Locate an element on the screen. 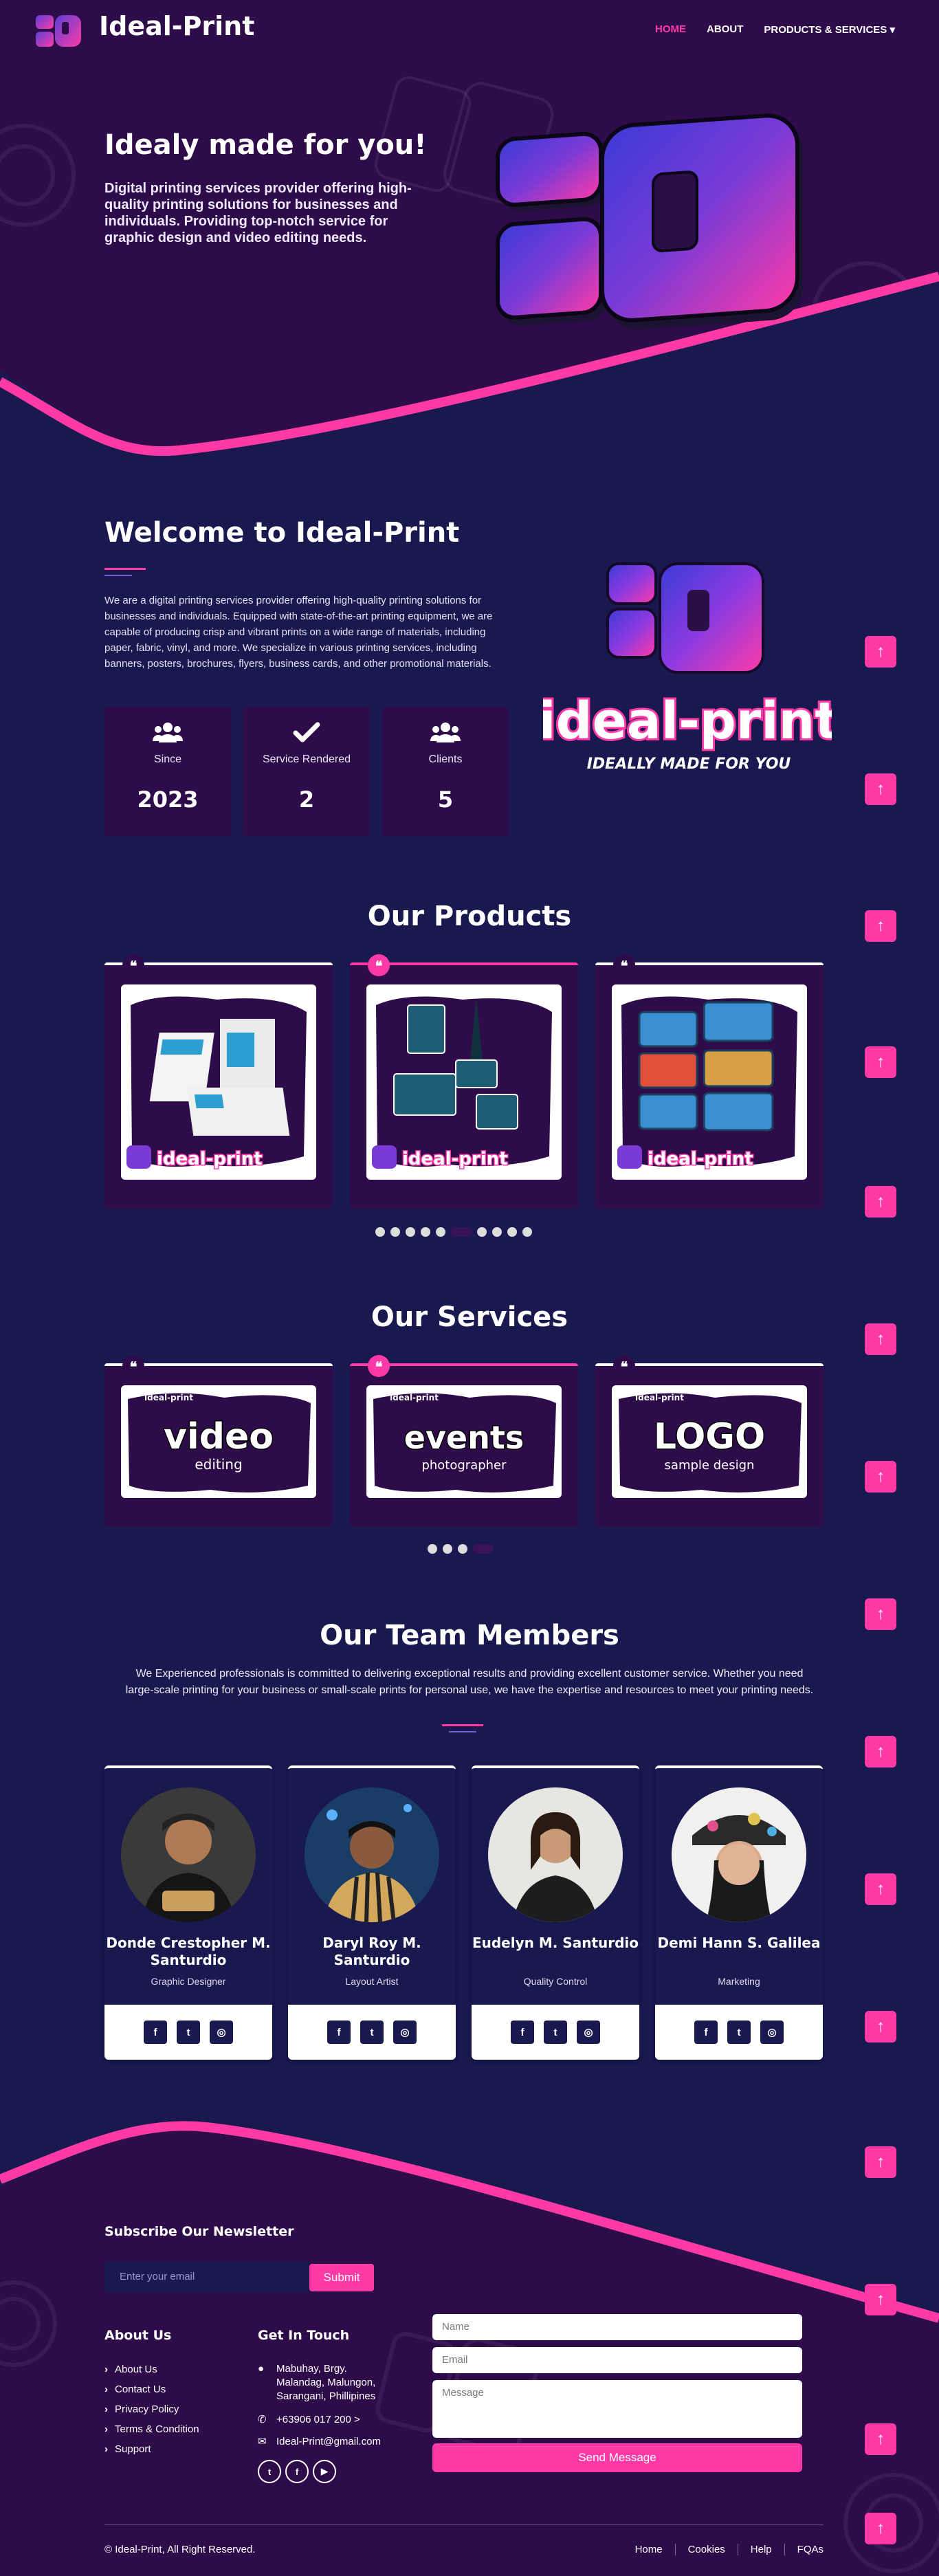  service-image-logo-design: LOGO sample design ideal-print is located at coordinates (709, 1441).